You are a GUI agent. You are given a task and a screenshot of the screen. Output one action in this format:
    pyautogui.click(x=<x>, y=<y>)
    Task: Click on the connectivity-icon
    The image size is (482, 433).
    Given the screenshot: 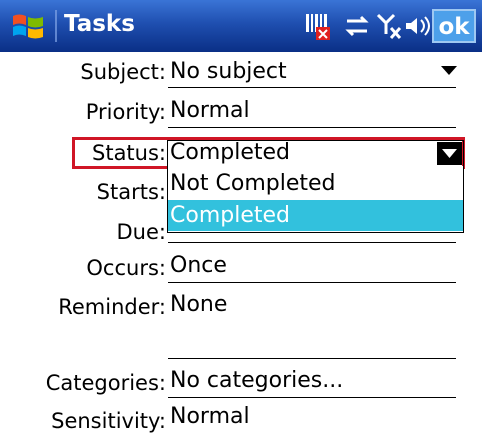 What is the action you would take?
    pyautogui.click(x=357, y=26)
    